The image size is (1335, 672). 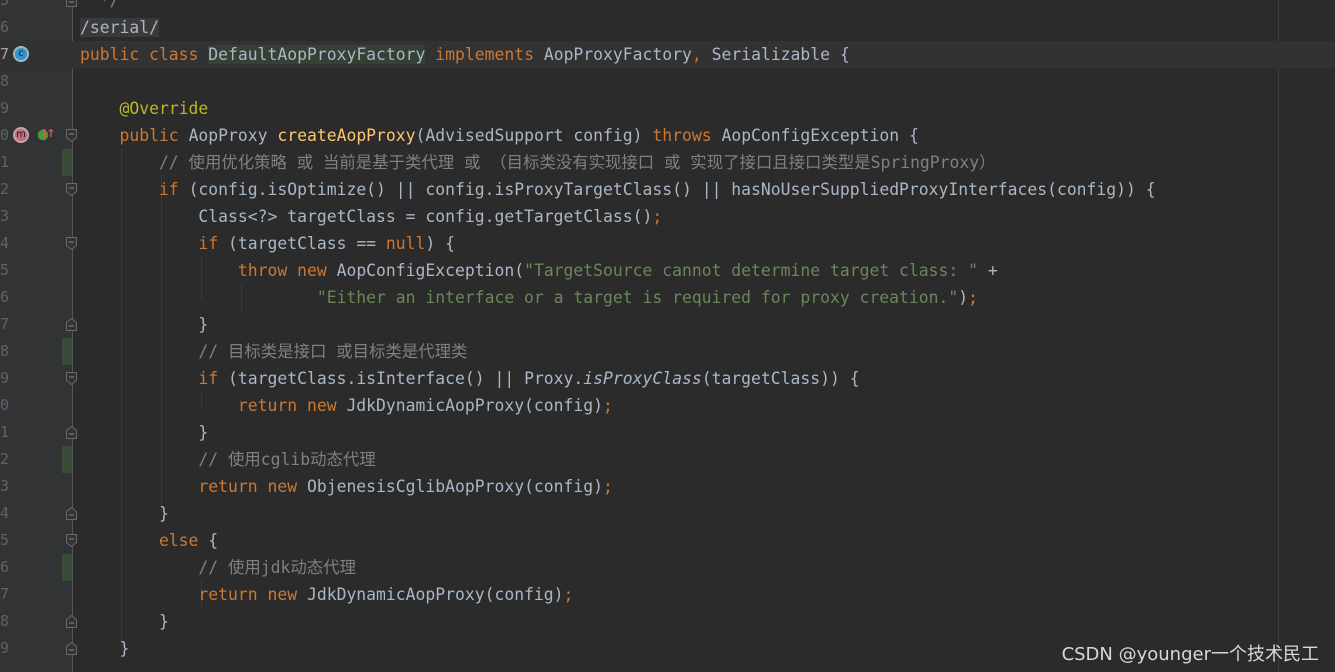 I want to click on code-line: 17 }, so click(x=667, y=324).